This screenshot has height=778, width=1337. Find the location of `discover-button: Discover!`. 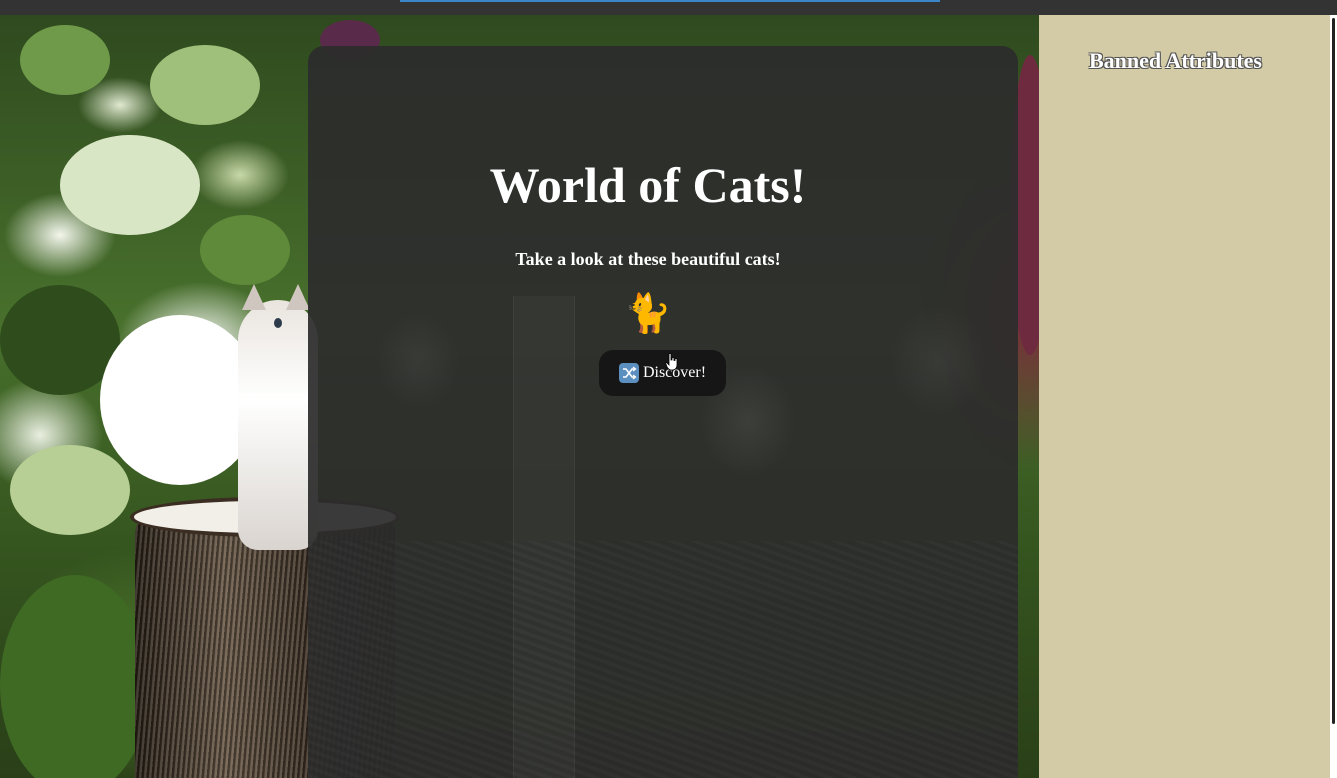

discover-button: Discover! is located at coordinates (662, 373).